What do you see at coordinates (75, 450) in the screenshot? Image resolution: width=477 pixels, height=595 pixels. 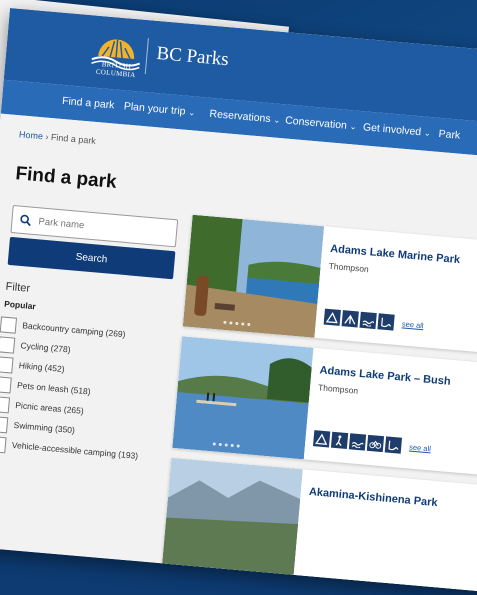 I see `filter-label: Vehicle-accessible camping (193)` at bounding box center [75, 450].